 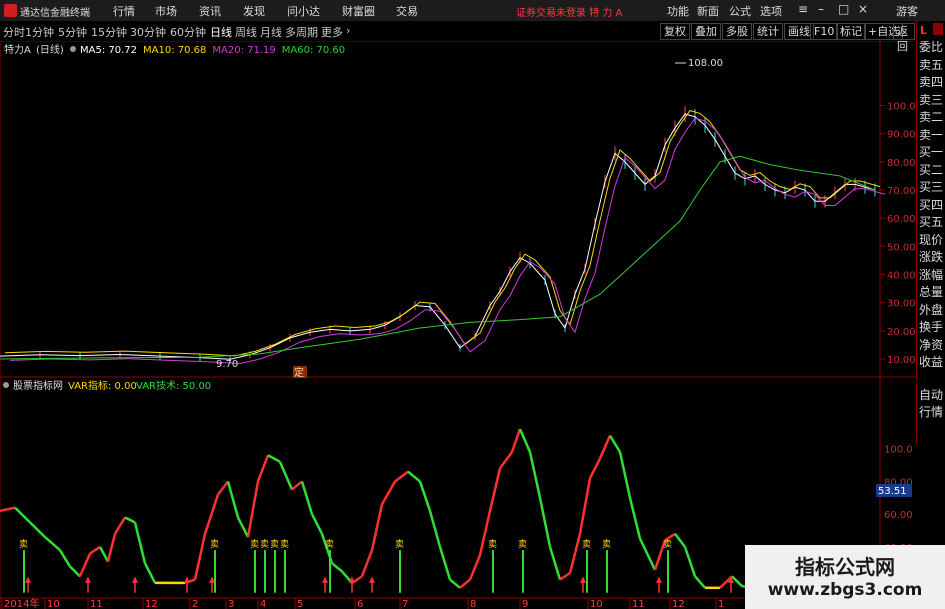 What do you see at coordinates (932, 256) in the screenshot?
I see `side-item-12: 涨跌` at bounding box center [932, 256].